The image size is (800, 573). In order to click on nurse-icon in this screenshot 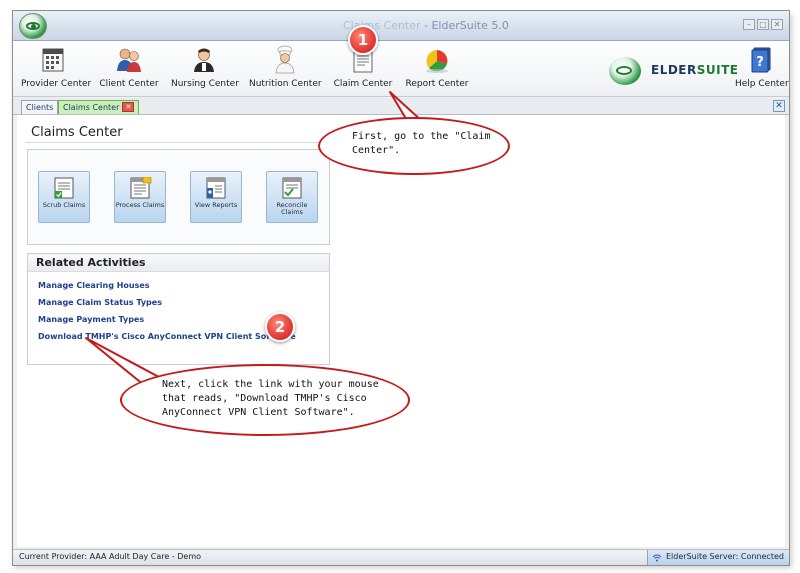, I will do `click(204, 60)`.